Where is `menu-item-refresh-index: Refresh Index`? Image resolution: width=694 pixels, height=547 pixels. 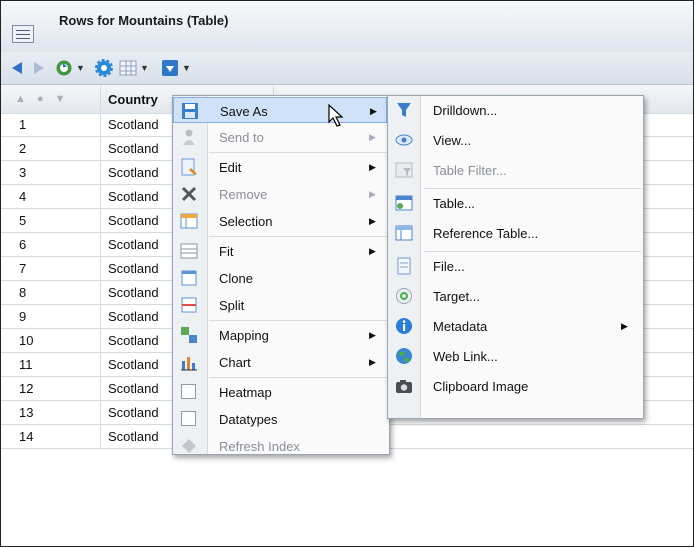 menu-item-refresh-index: Refresh Index is located at coordinates (280, 446).